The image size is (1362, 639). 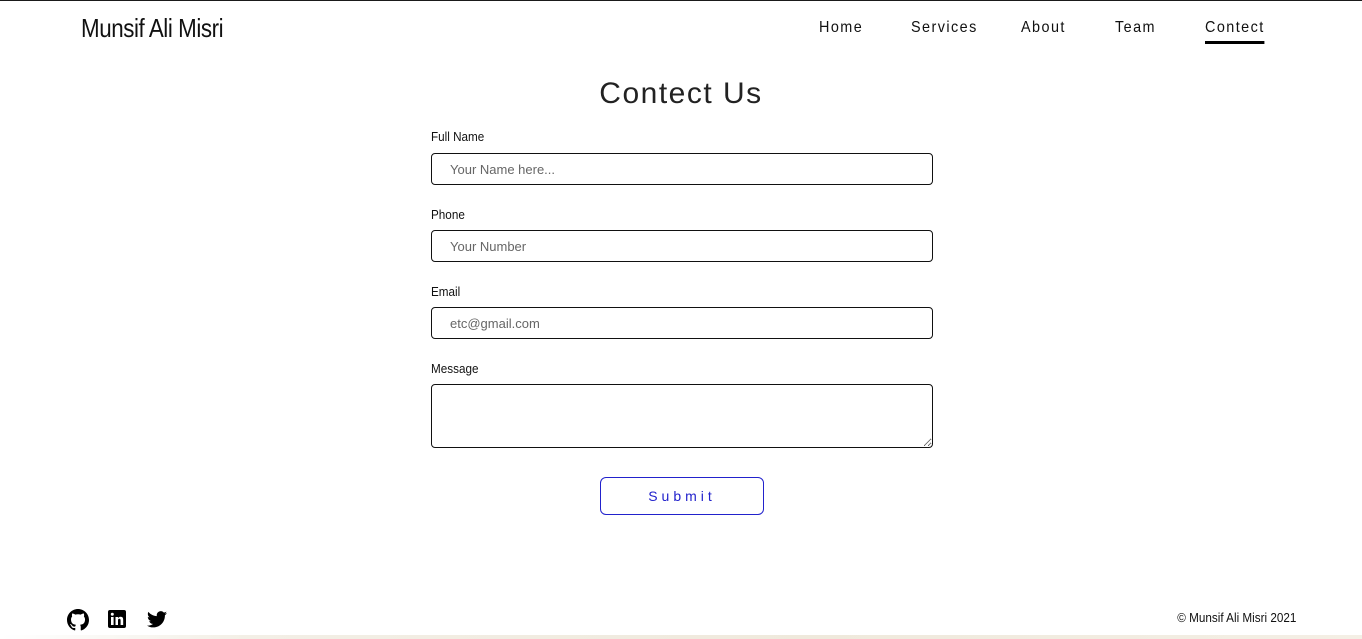 What do you see at coordinates (1135, 30) in the screenshot?
I see `nav-team: Team` at bounding box center [1135, 30].